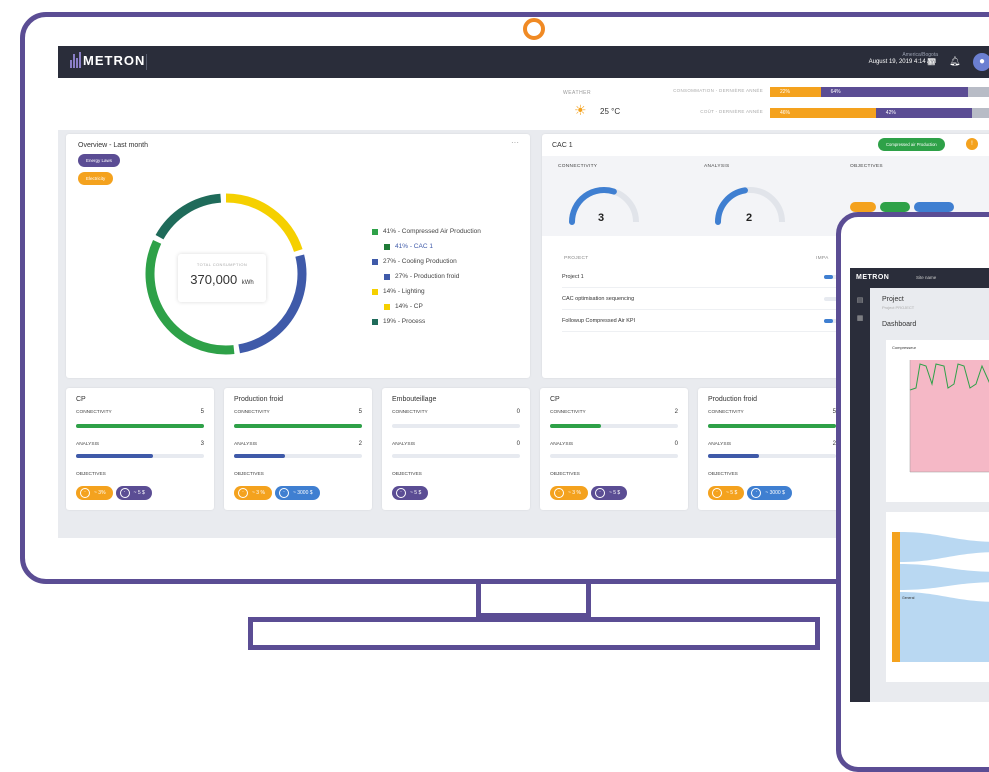  What do you see at coordinates (926, 277) in the screenshot?
I see `tablet-site-name: Site name` at bounding box center [926, 277].